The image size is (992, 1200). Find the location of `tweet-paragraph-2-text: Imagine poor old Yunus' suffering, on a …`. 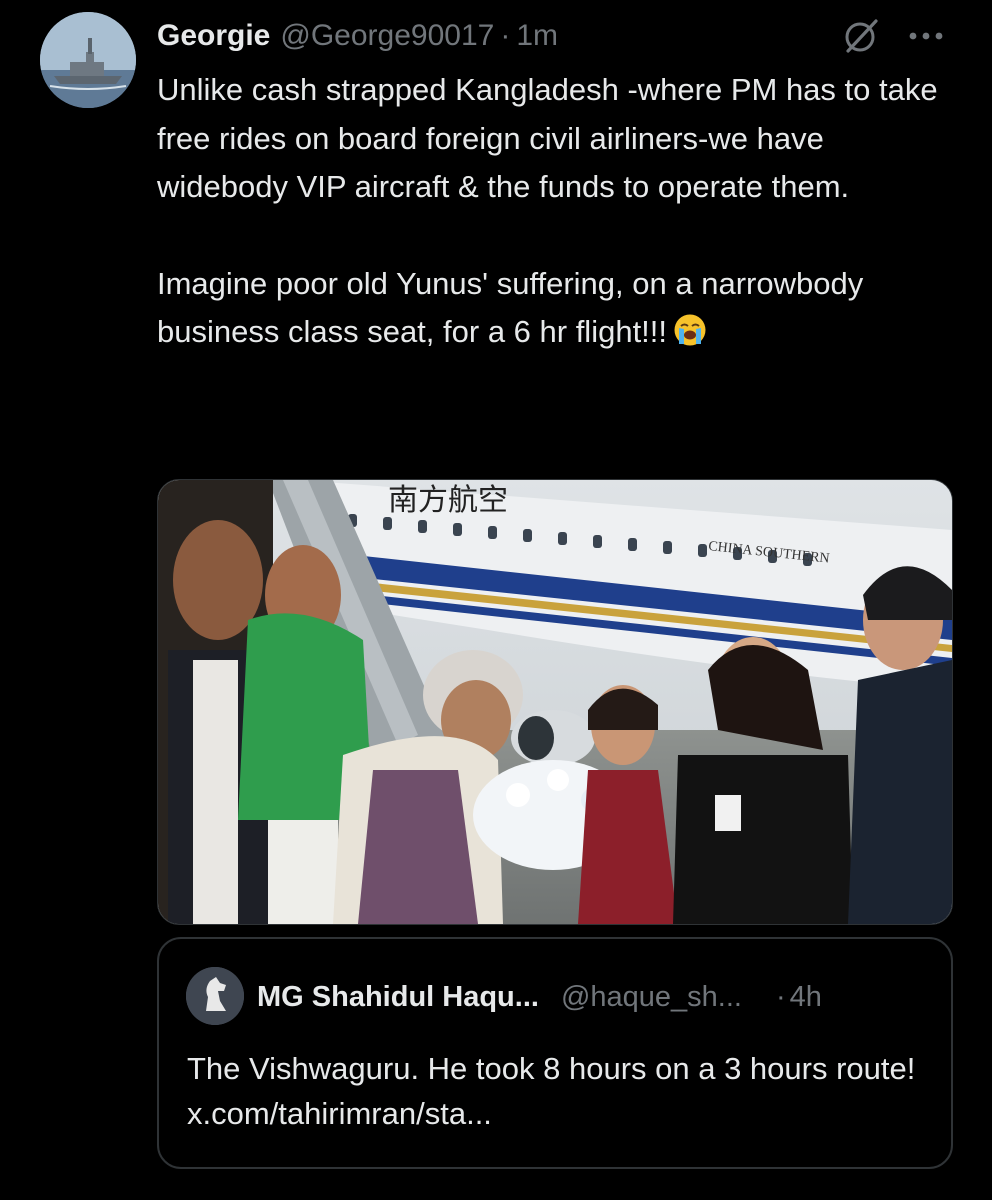

tweet-paragraph-2-text: Imagine poor old Yunus' suffering, on a … is located at coordinates (510, 307).